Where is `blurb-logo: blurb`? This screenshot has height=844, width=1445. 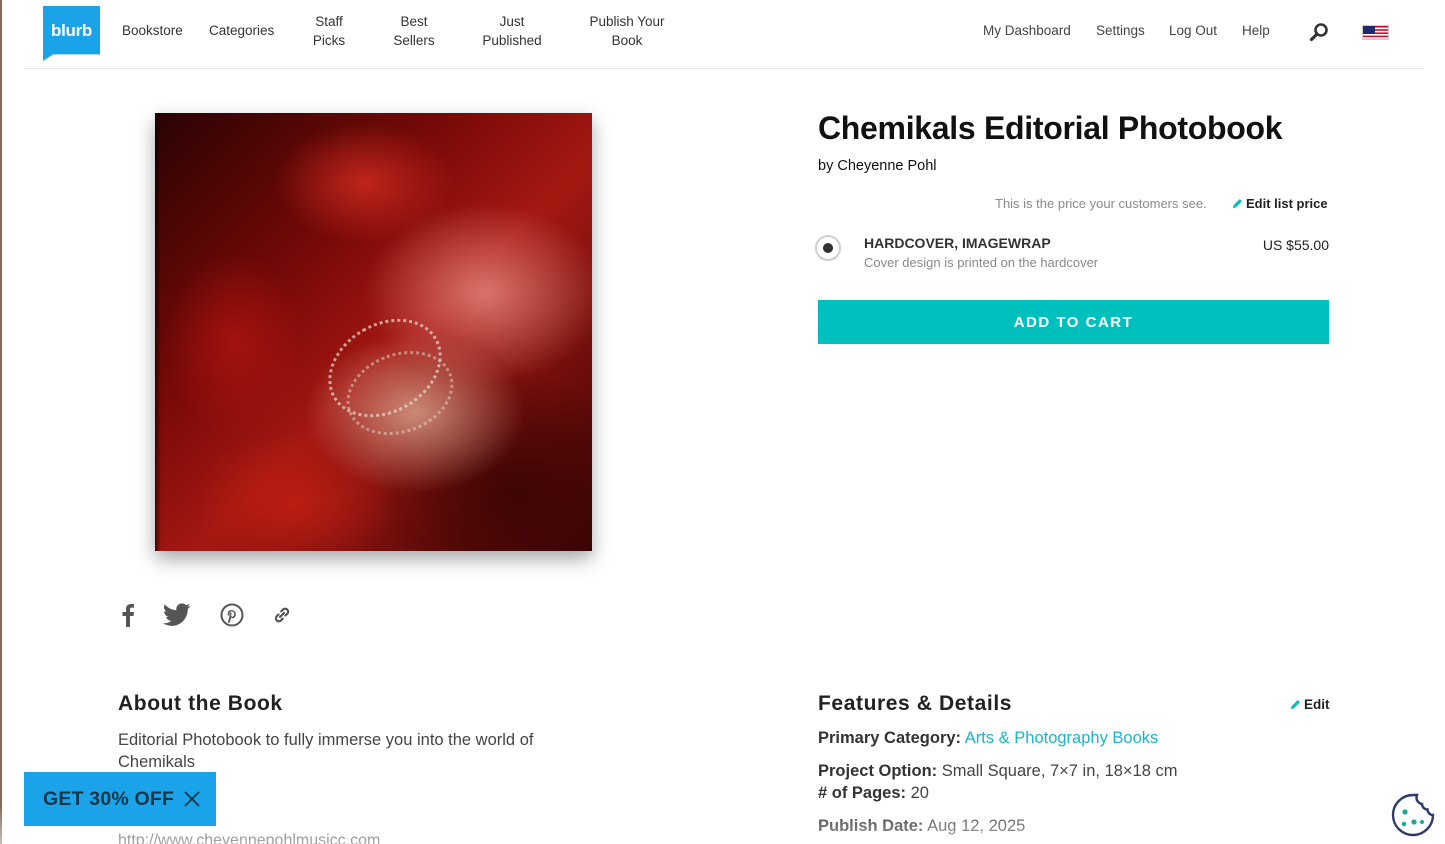
blurb-logo: blurb is located at coordinates (71, 33).